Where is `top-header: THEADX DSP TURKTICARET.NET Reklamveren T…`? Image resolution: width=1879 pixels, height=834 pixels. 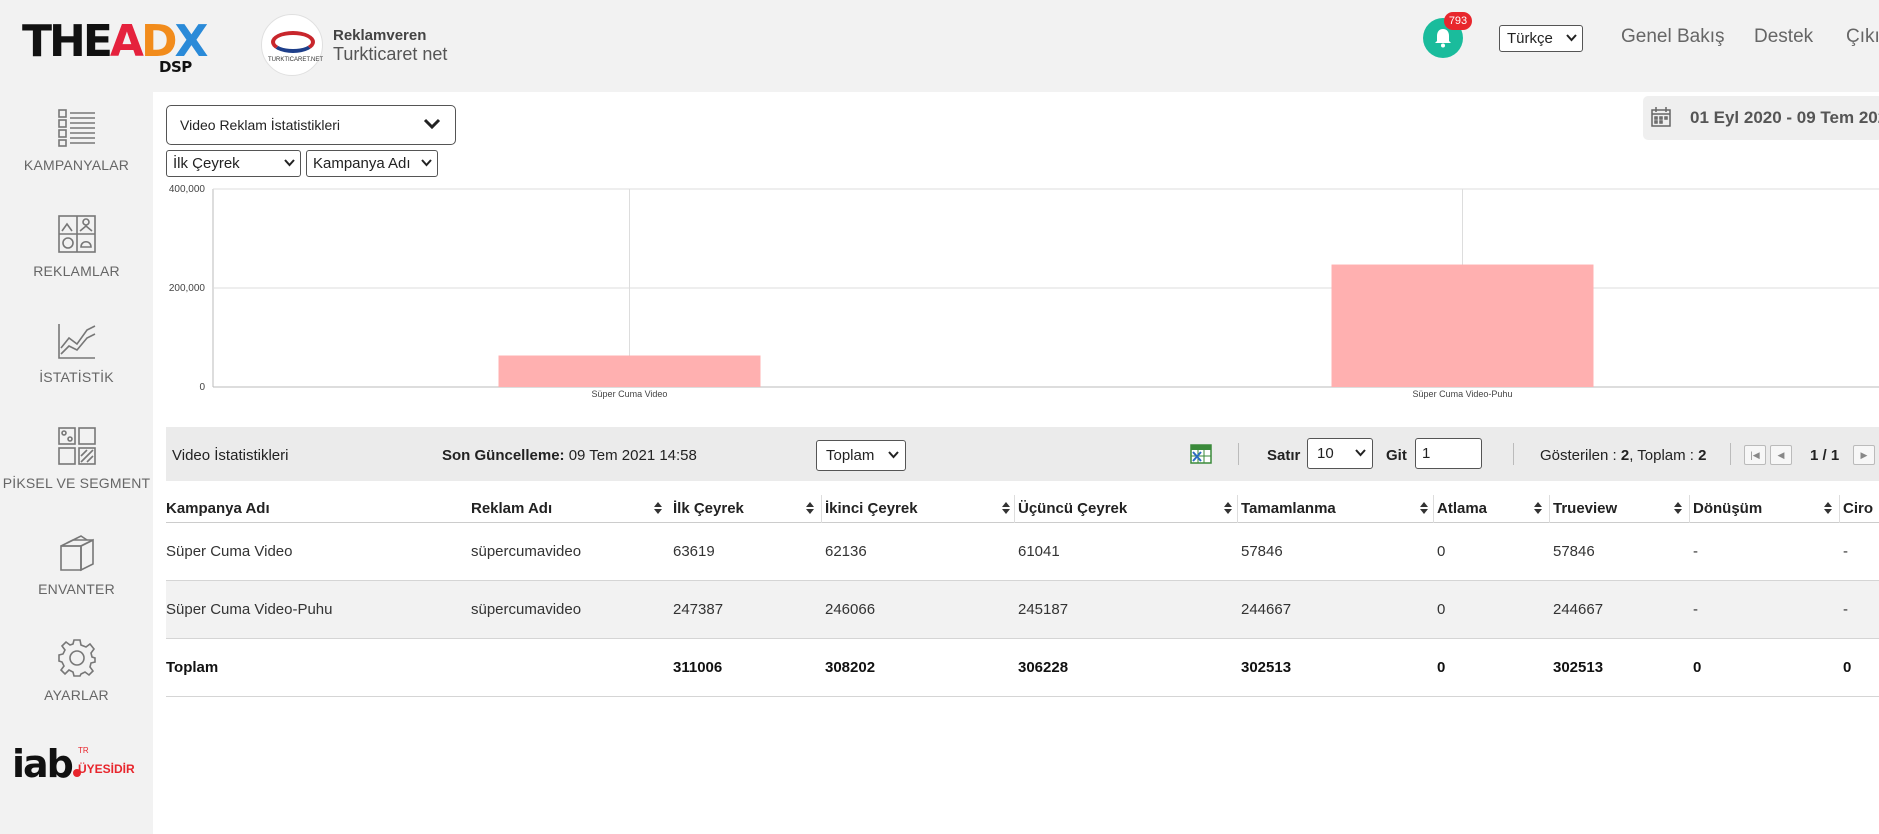 top-header: THEADX DSP TURKTICARET.NET Reklamveren T… is located at coordinates (939, 46).